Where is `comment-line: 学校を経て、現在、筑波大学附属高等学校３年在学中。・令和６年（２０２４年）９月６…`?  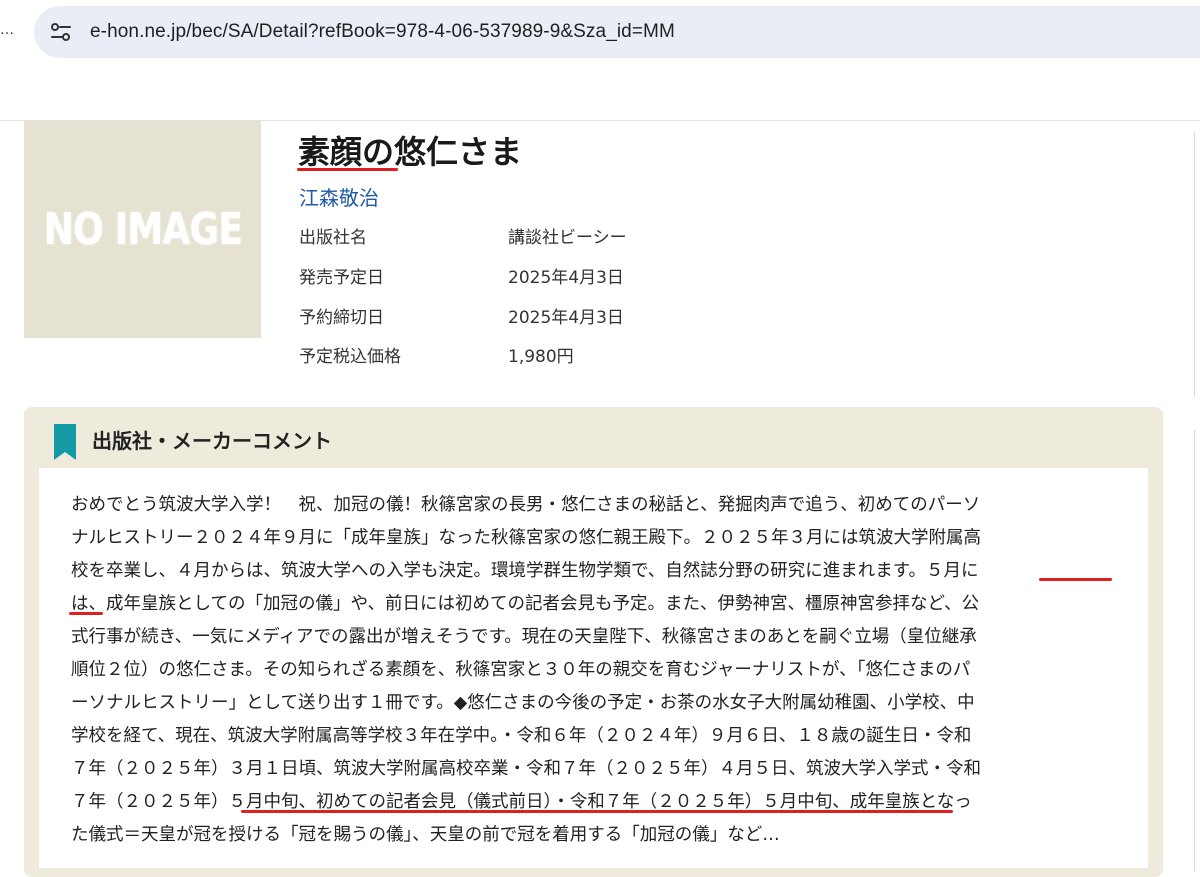
comment-line: 学校を経て、現在、筑波大学附属高等学校３年在学中。・令和６年（２０２４年）９月６… is located at coordinates (521, 736).